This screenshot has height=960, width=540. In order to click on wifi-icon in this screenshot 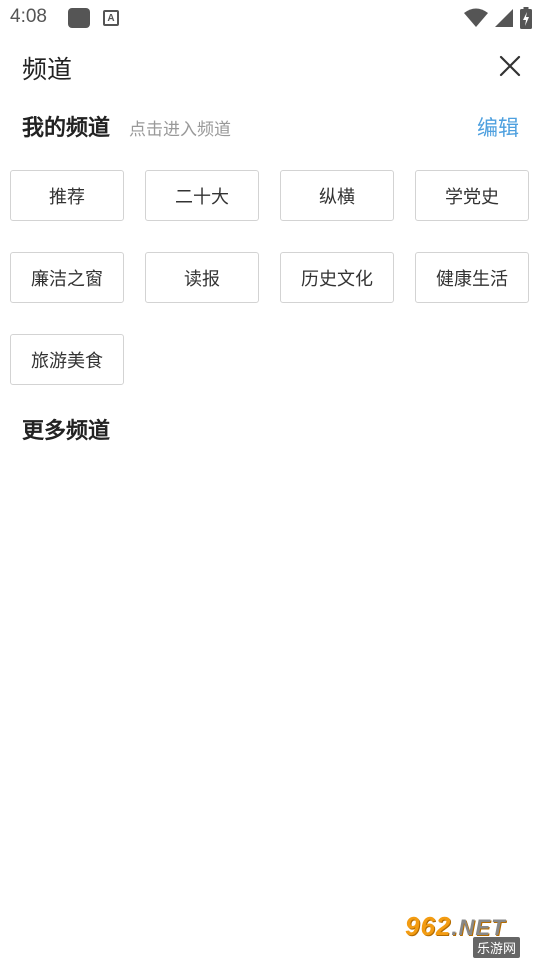, I will do `click(476, 17)`.